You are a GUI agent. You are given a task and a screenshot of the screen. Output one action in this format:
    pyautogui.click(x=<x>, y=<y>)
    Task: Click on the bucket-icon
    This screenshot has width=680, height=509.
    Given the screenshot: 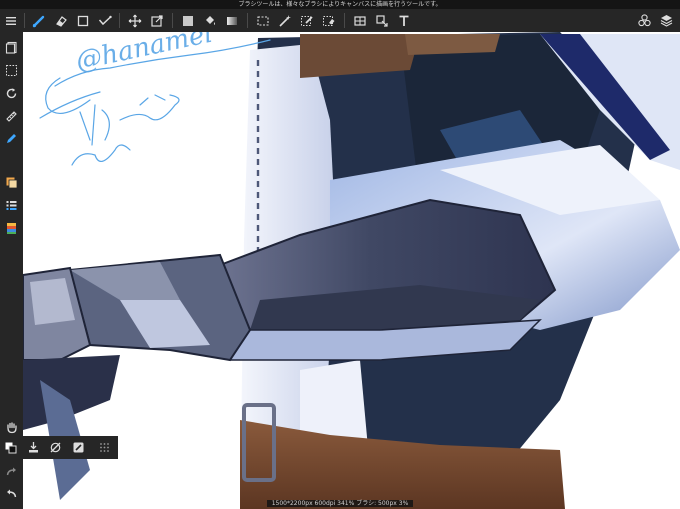 What is the action you would take?
    pyautogui.click(x=210, y=20)
    